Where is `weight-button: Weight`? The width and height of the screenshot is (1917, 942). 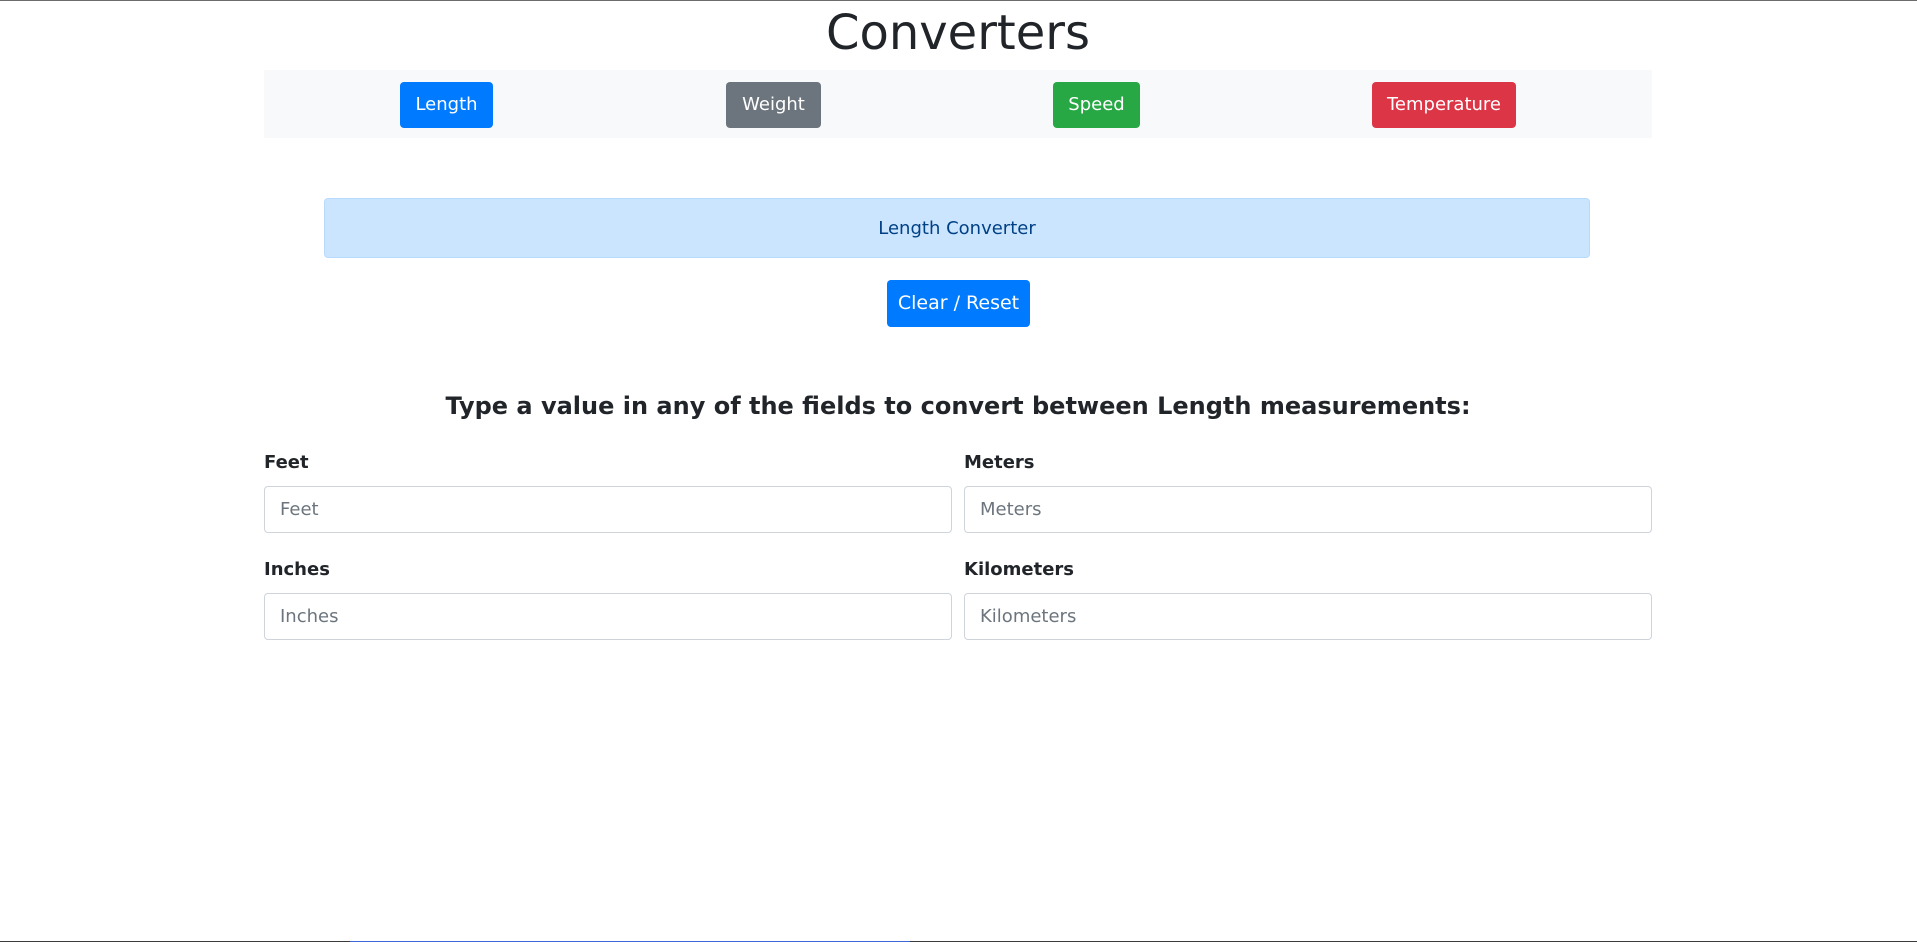
weight-button: Weight is located at coordinates (773, 105).